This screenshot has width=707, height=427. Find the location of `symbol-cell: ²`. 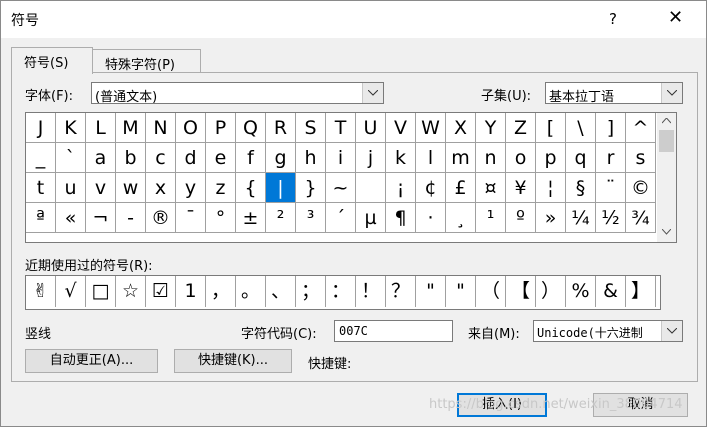

symbol-cell: ² is located at coordinates (281, 218).